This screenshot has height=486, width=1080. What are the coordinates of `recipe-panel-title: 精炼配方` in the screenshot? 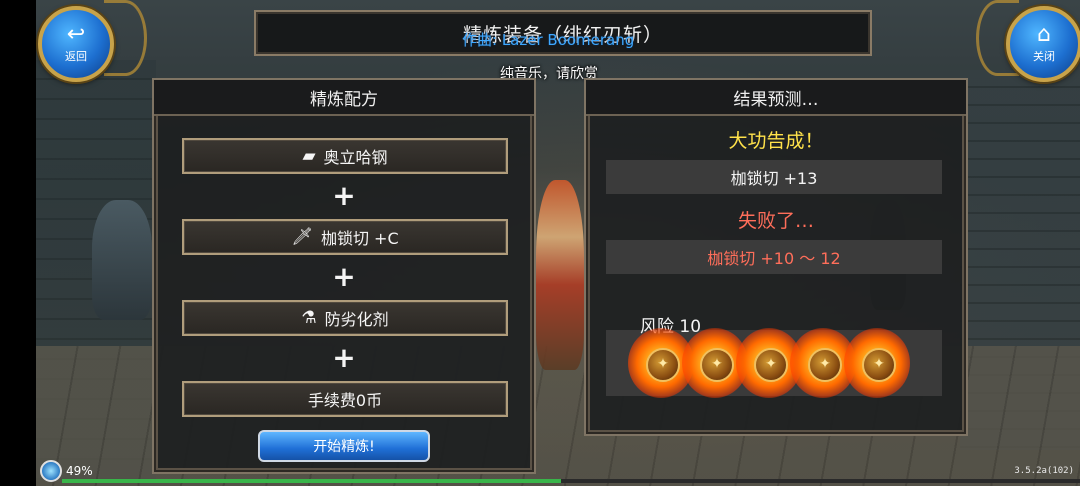 It's located at (344, 98).